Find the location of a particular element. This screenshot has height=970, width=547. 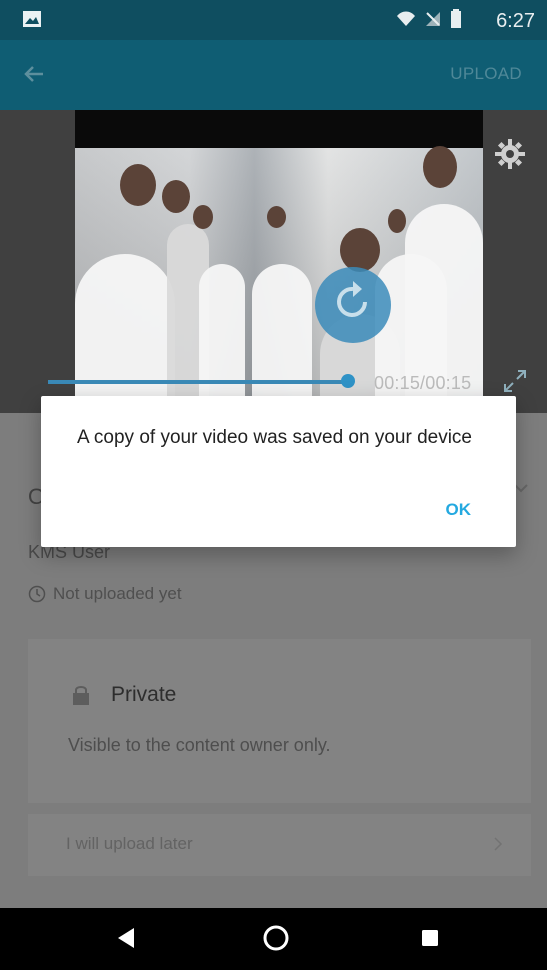

wifi-icon is located at coordinates (406, 18).